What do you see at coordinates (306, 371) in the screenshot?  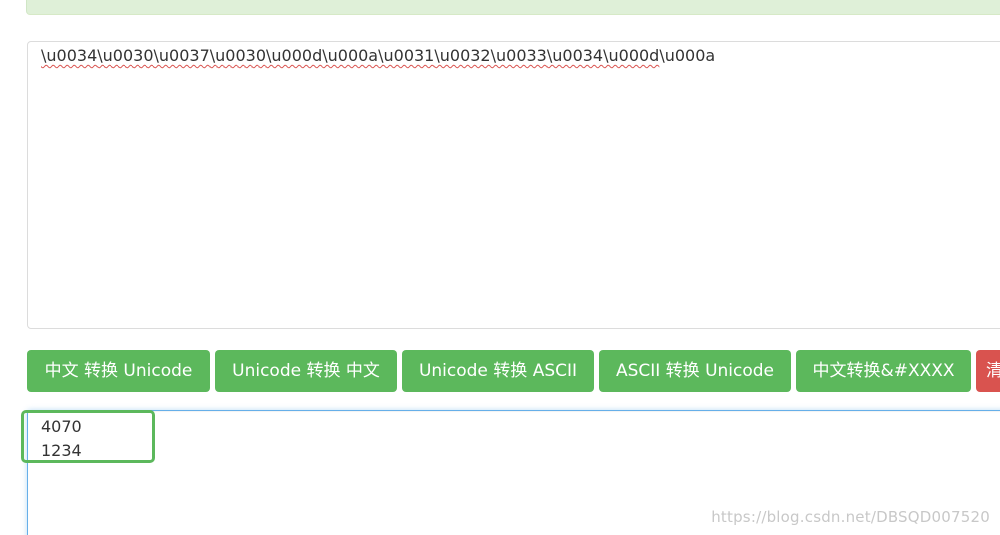 I see `unicode-to-chinese-button: Unicode 转换 中文` at bounding box center [306, 371].